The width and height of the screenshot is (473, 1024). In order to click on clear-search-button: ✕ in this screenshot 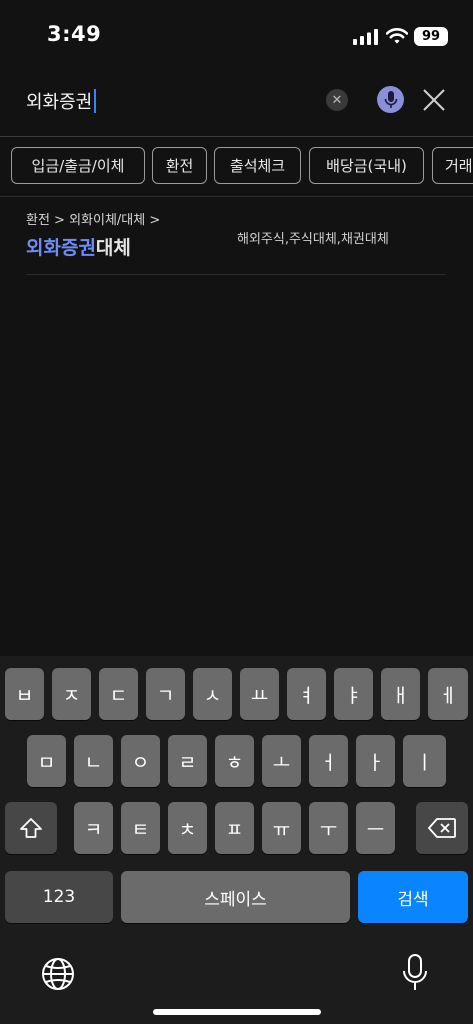, I will do `click(337, 100)`.